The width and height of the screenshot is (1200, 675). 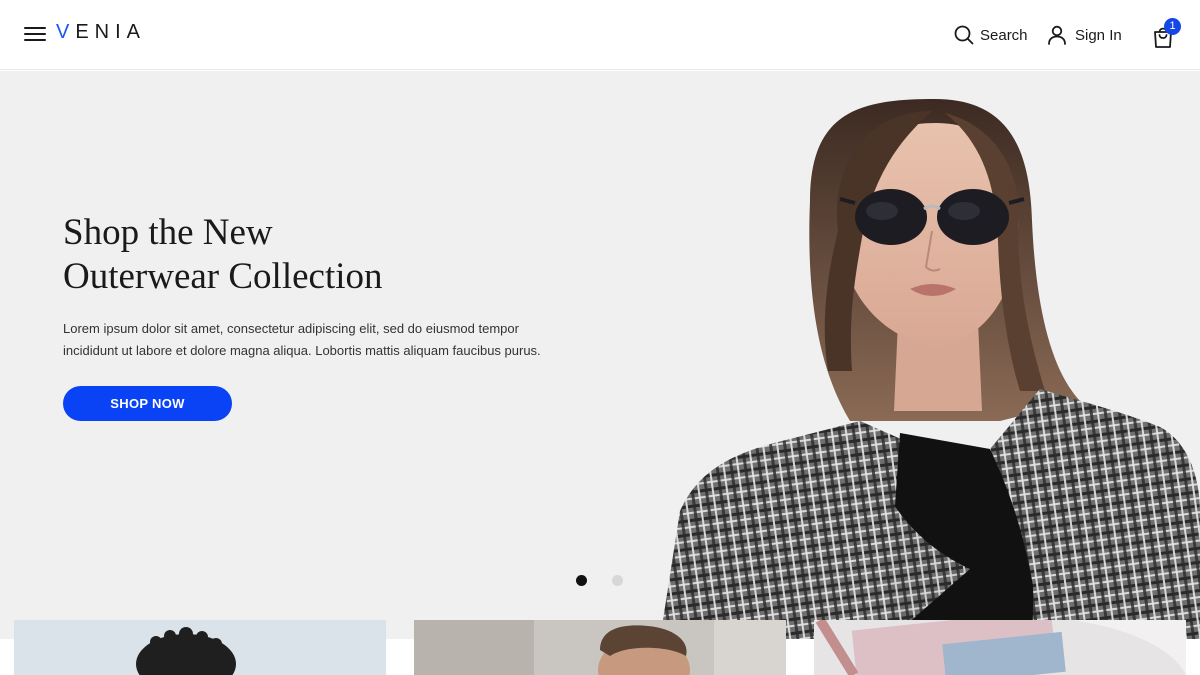 What do you see at coordinates (1057, 35) in the screenshot?
I see `user-icon` at bounding box center [1057, 35].